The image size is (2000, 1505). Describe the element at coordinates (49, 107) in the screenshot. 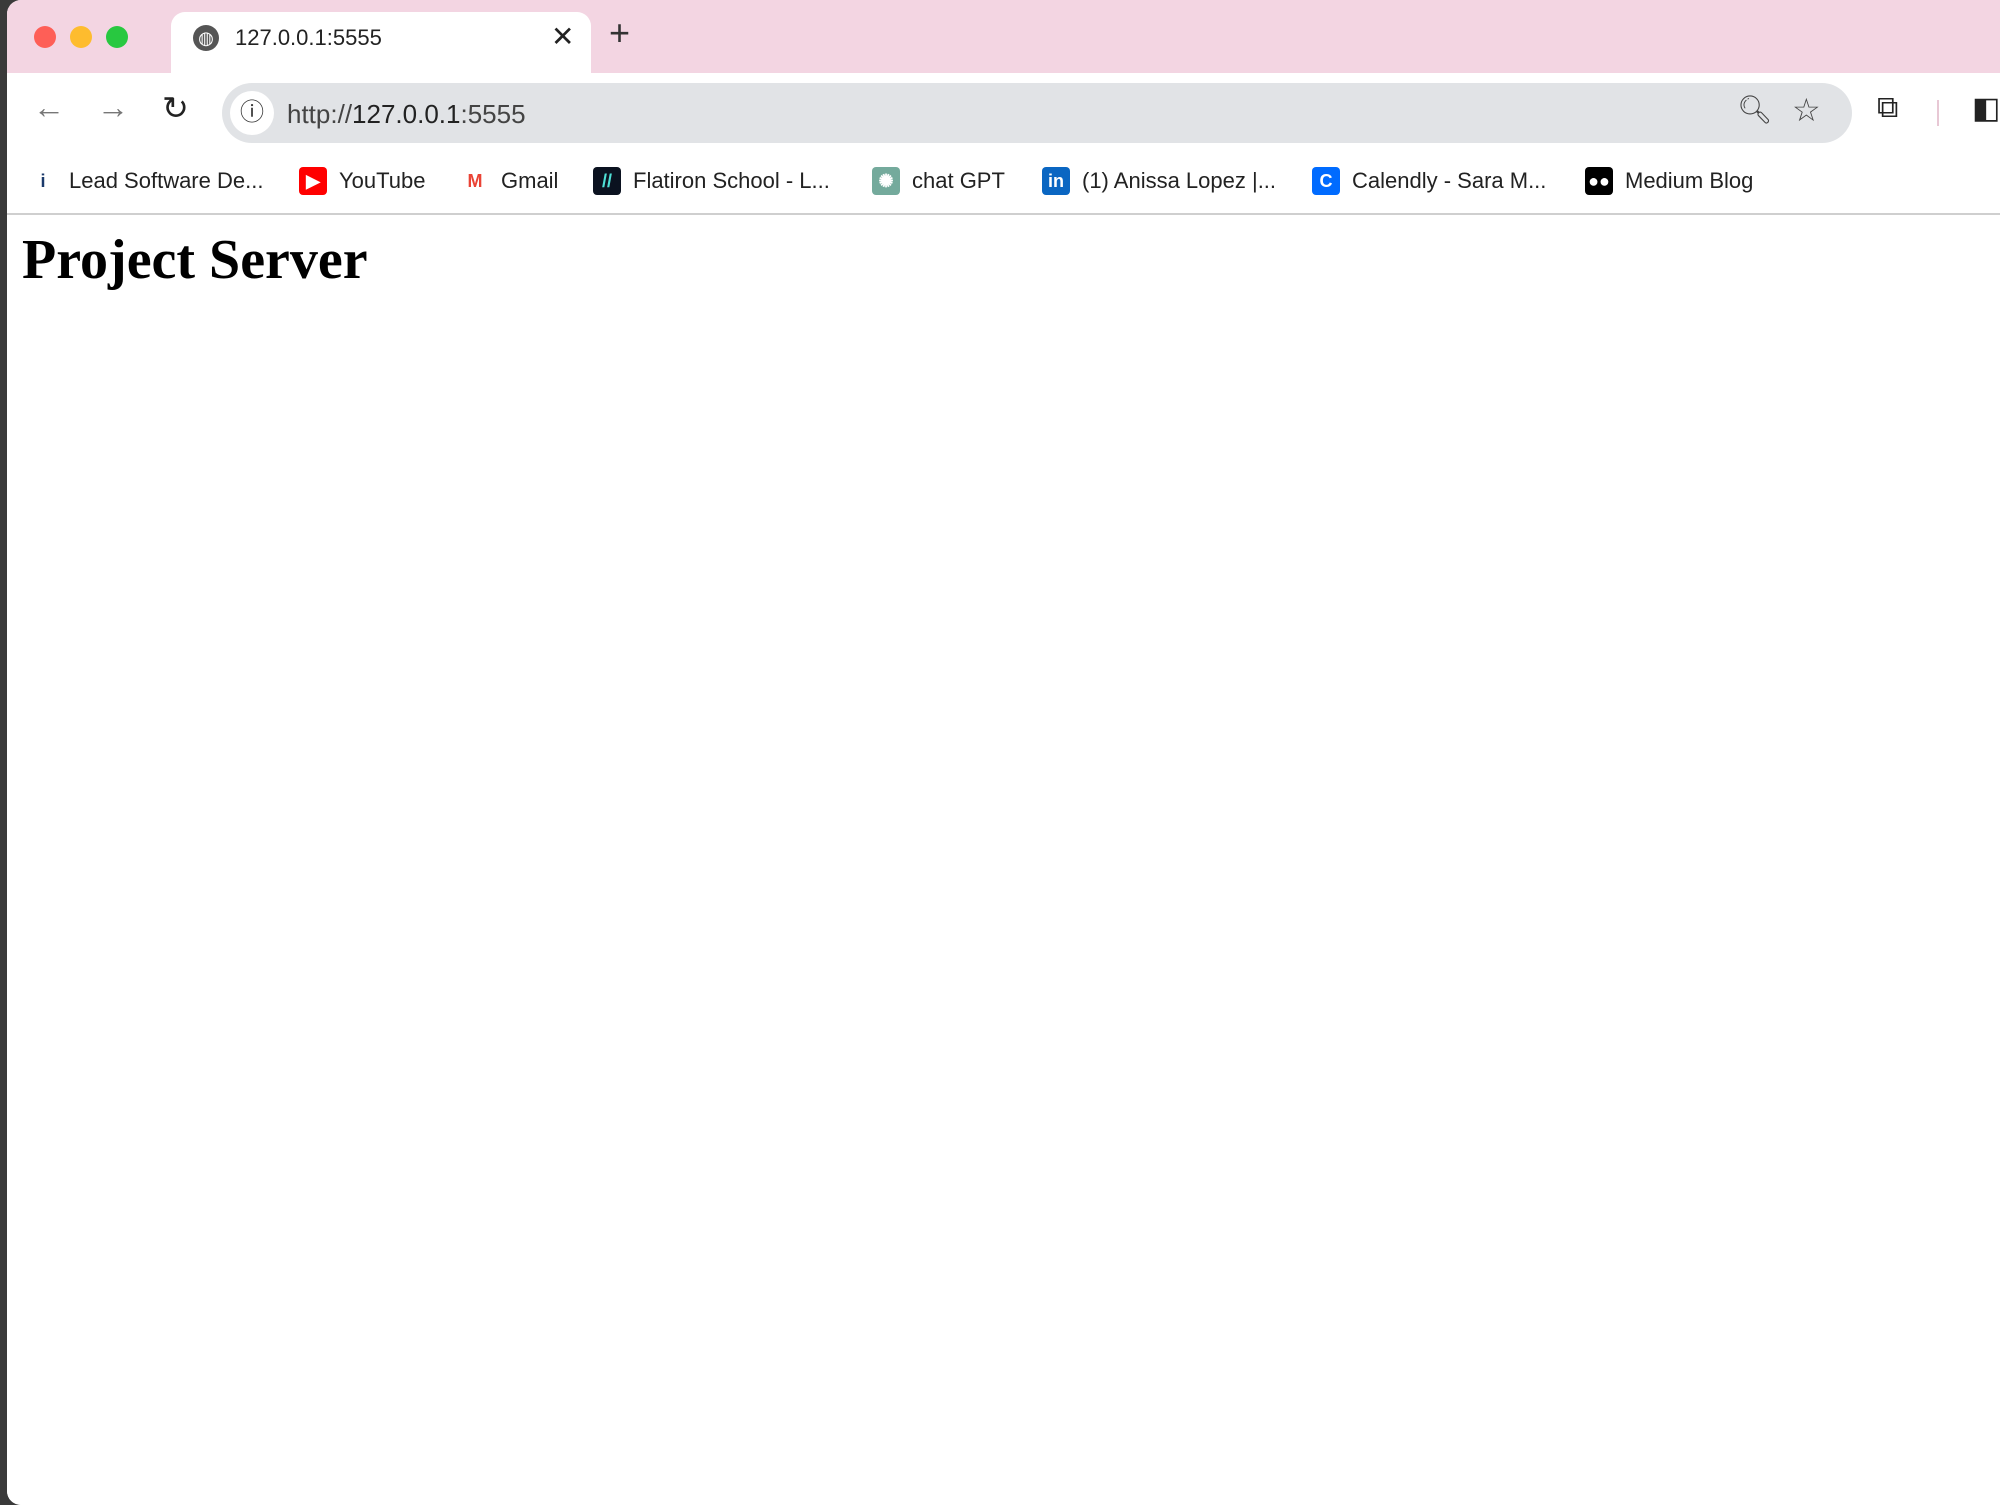

I see `back-button: ←` at that location.